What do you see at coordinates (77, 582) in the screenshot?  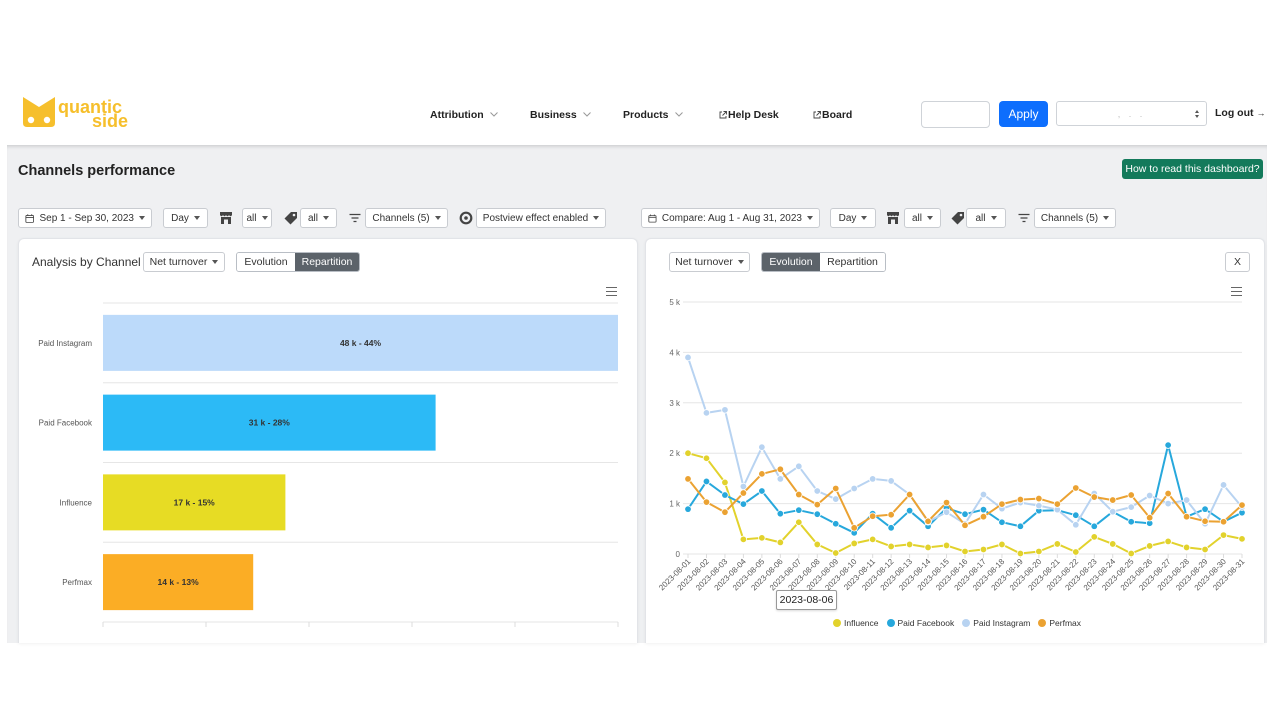 I see `category-label: Perfmax` at bounding box center [77, 582].